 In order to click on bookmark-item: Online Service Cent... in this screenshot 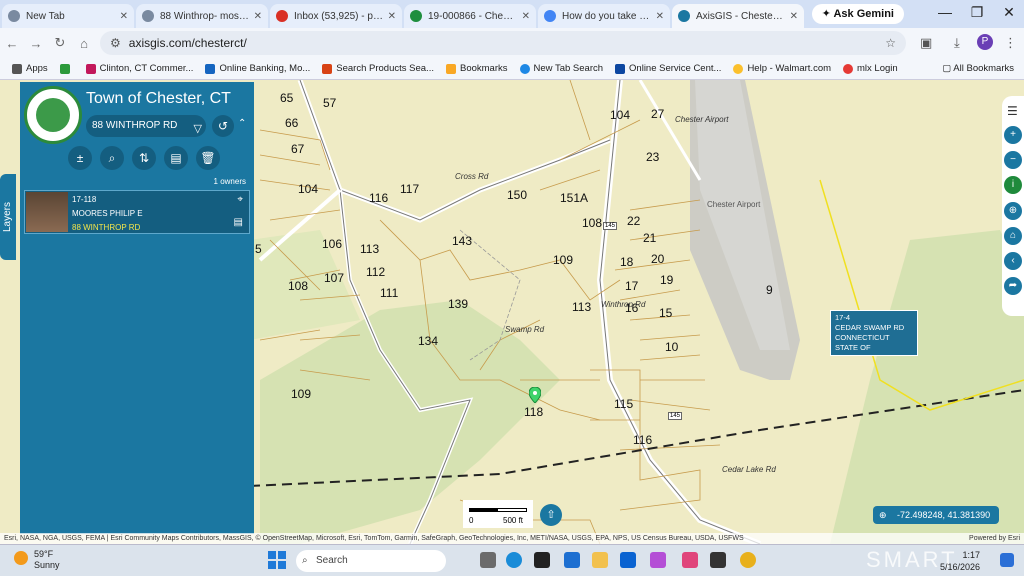, I will do `click(668, 68)`.